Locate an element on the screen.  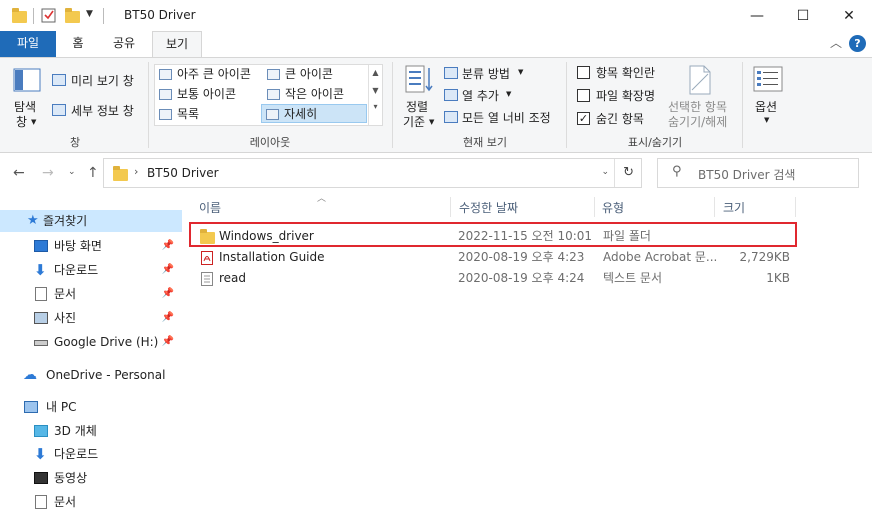
fit-columns-icon is located at coordinates (451, 117).